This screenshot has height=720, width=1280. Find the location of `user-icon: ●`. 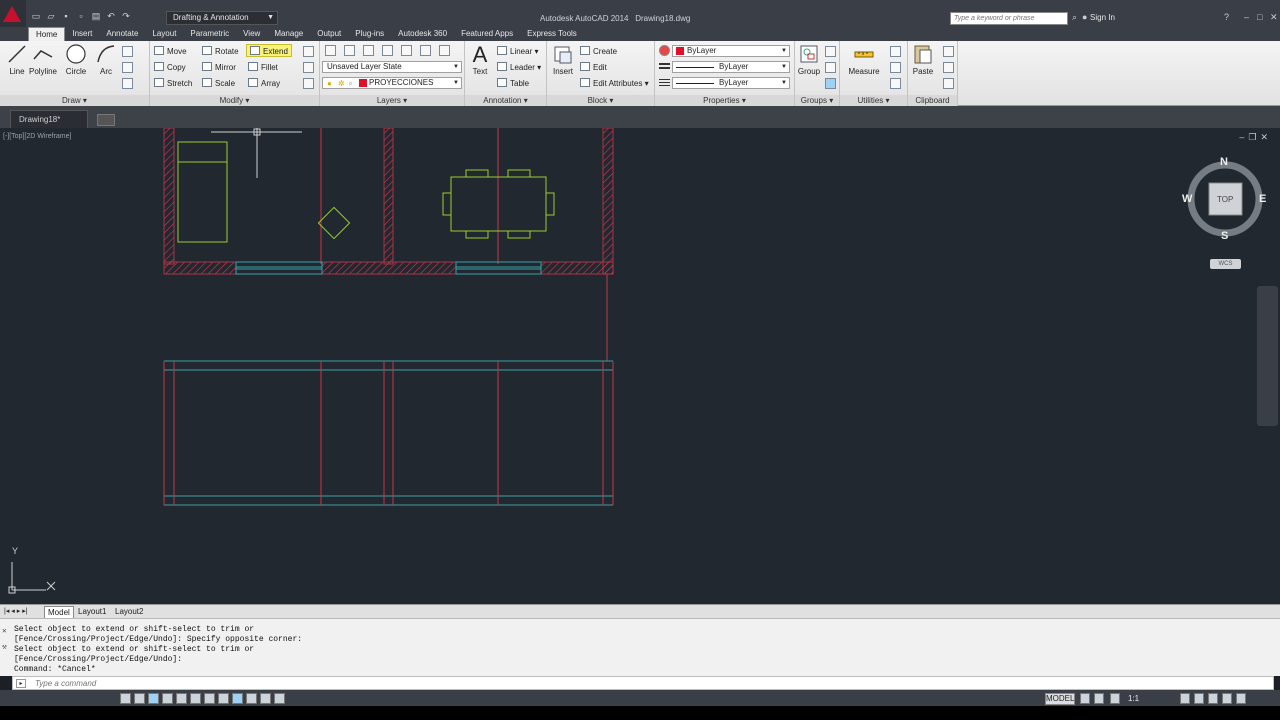

user-icon: ● is located at coordinates (1084, 17).